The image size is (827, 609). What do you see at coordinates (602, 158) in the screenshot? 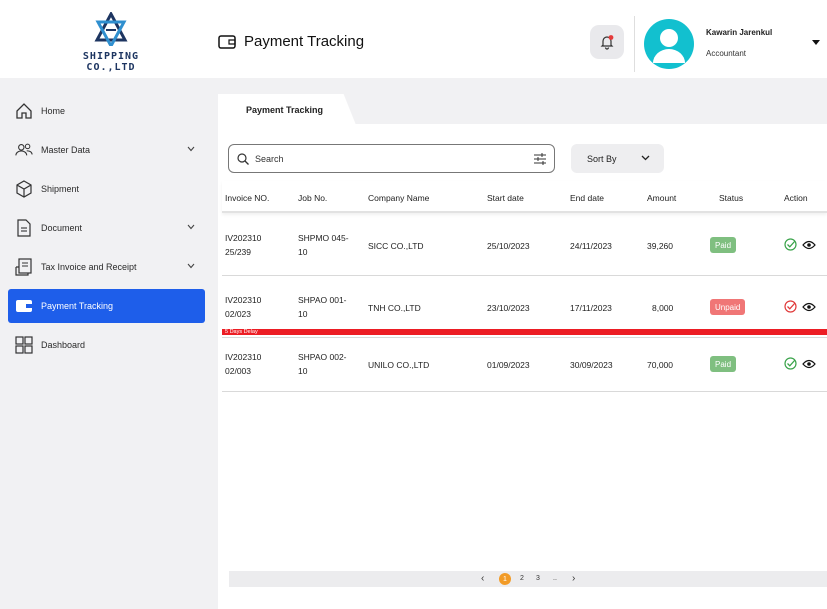
I see `sort-by-label: Sort By` at bounding box center [602, 158].